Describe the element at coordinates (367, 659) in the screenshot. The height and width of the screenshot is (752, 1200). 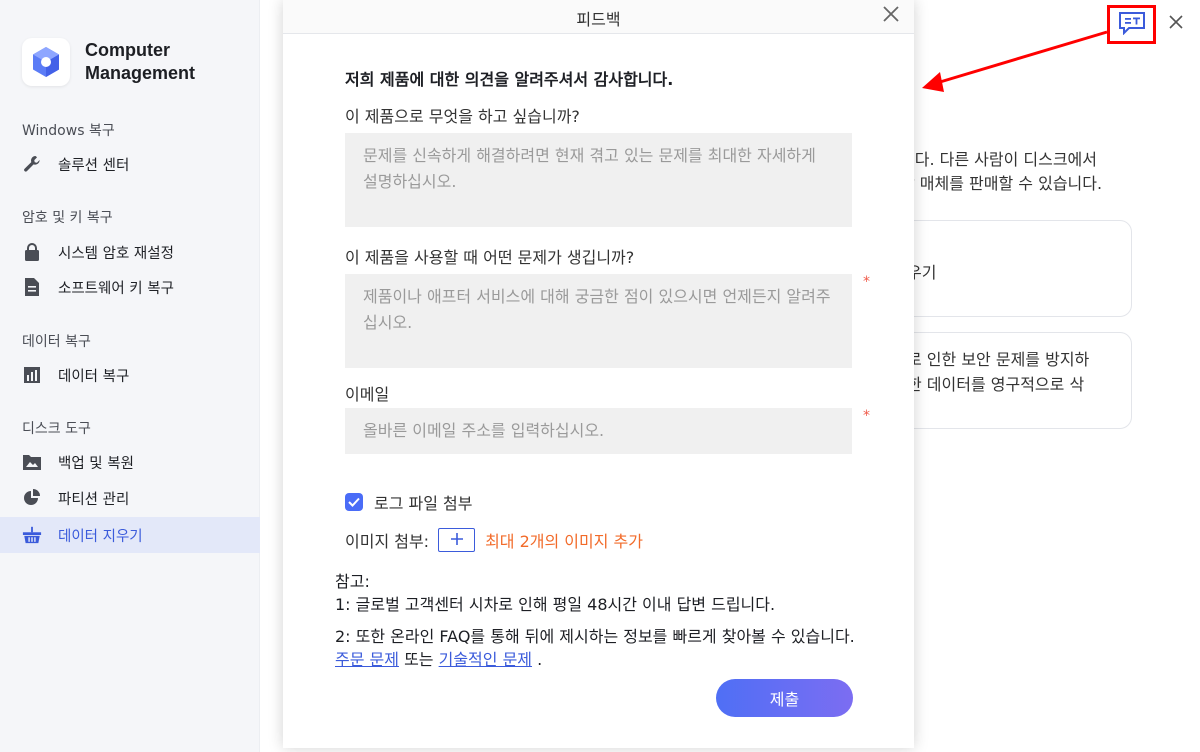
I see `order-issue-link: 주문 문제` at that location.